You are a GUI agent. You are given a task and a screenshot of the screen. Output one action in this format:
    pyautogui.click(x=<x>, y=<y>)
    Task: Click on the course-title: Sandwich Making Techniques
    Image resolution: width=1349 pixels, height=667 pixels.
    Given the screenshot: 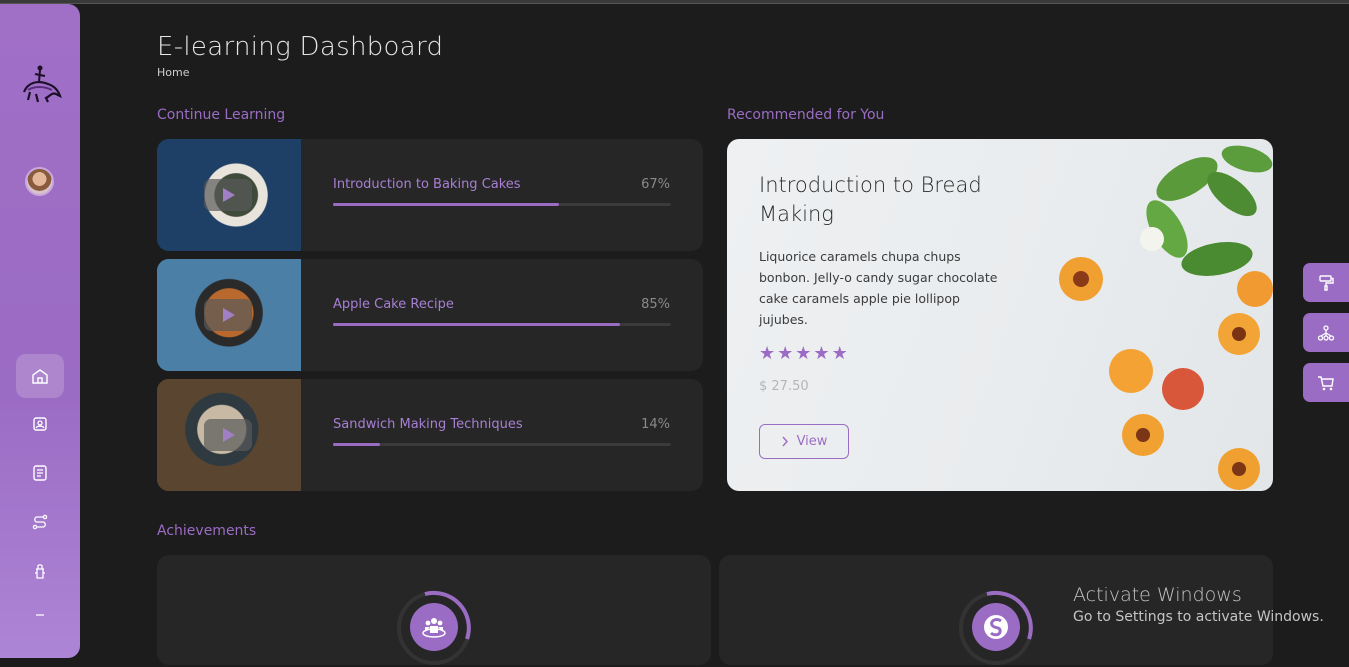 What is the action you would take?
    pyautogui.click(x=428, y=424)
    